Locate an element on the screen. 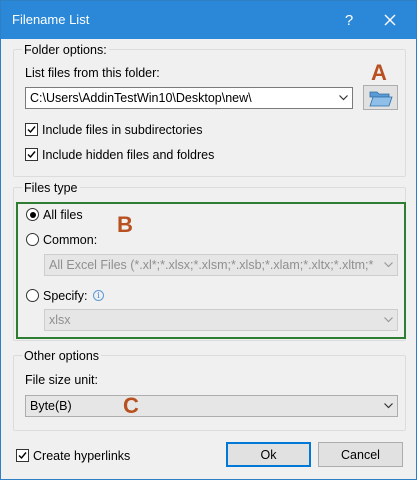 The image size is (417, 480). cancel-button: Cancel is located at coordinates (360, 454).